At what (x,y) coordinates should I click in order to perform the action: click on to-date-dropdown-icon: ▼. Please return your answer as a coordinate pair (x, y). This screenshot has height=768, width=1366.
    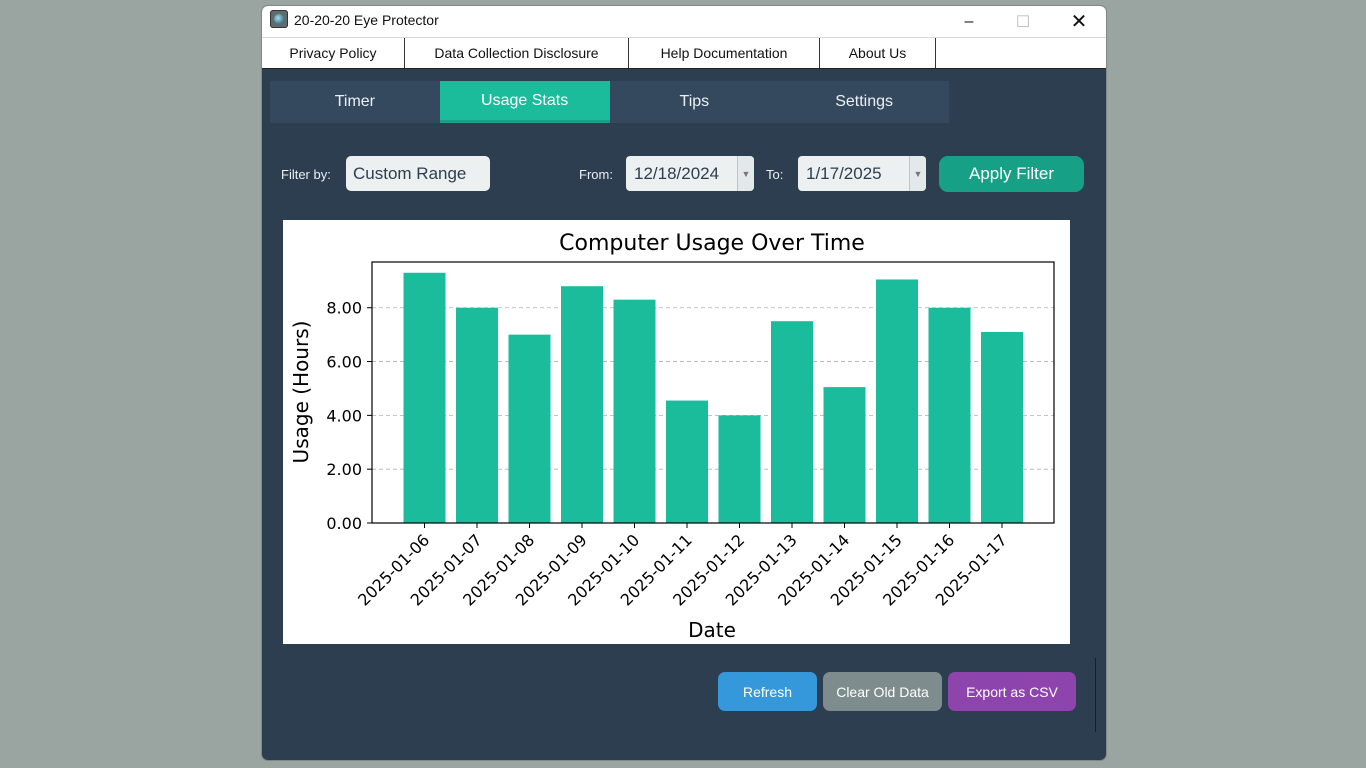
    Looking at the image, I should click on (917, 173).